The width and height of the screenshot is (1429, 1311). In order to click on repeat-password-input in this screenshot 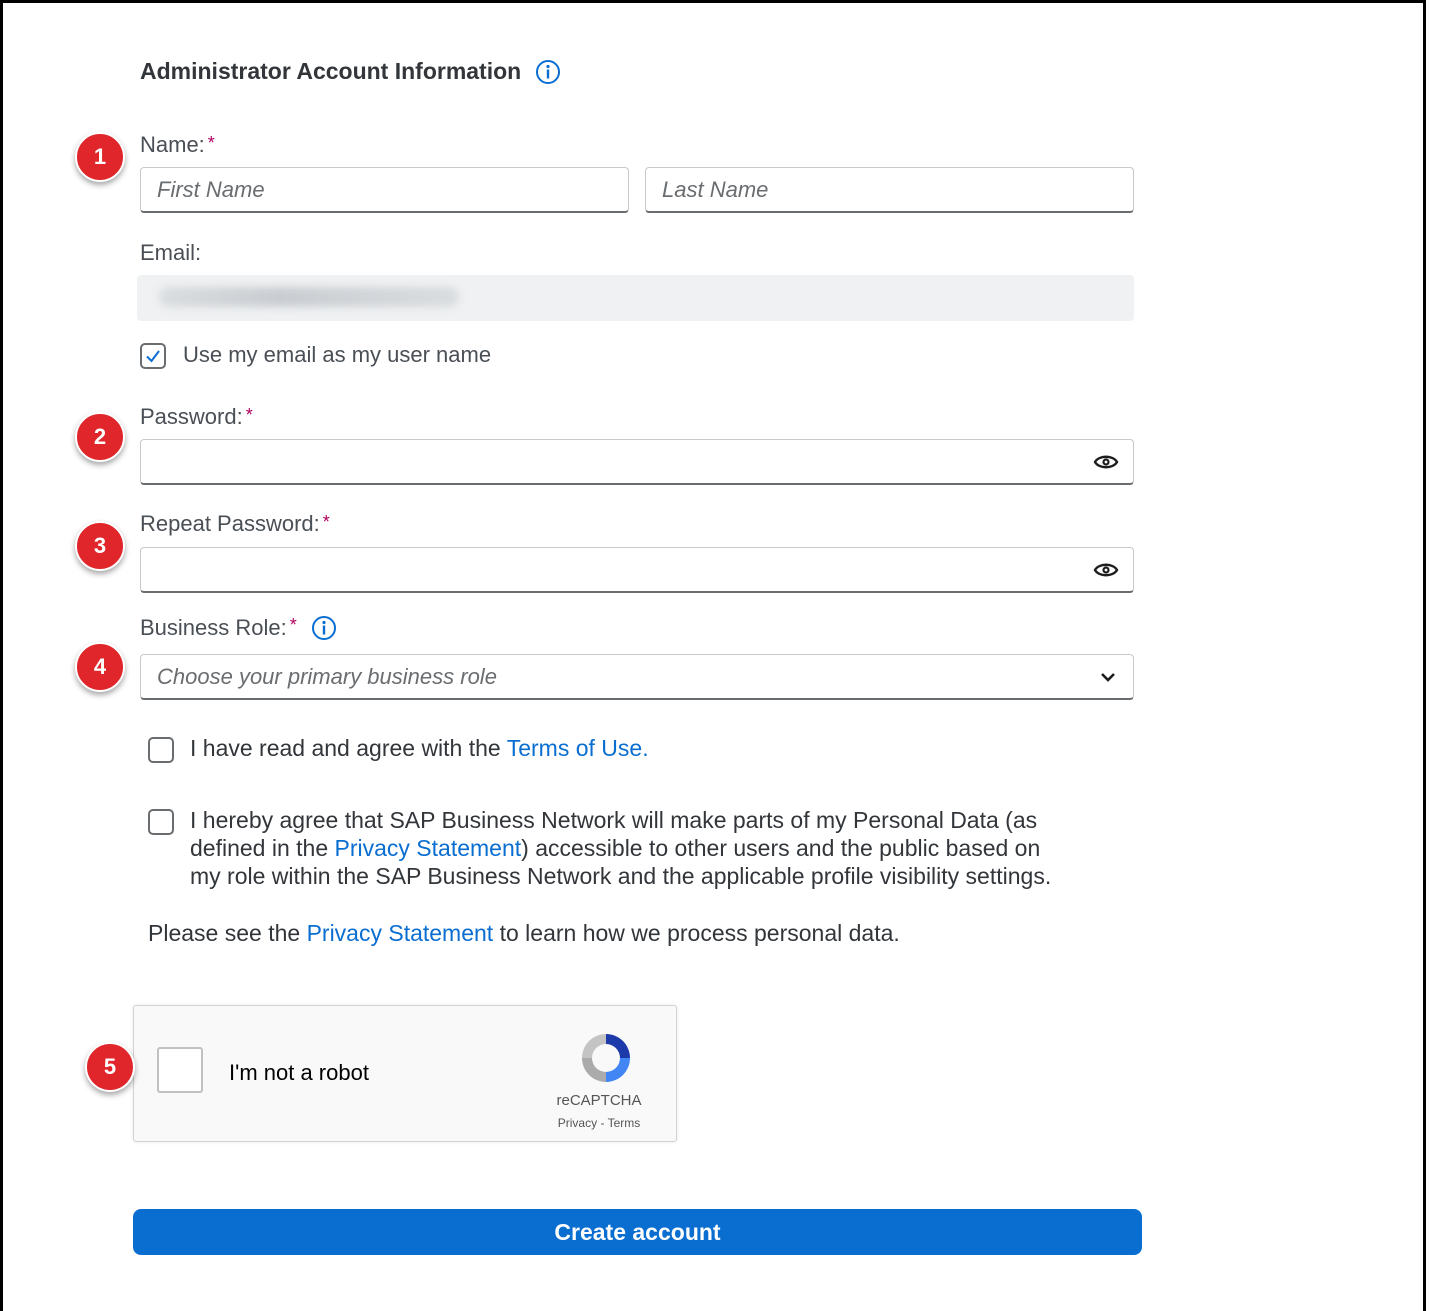, I will do `click(637, 570)`.